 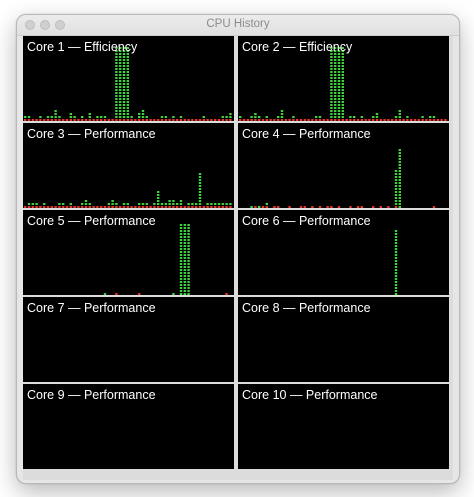 I want to click on core-label: Core 9 — Performance, so click(x=91, y=395).